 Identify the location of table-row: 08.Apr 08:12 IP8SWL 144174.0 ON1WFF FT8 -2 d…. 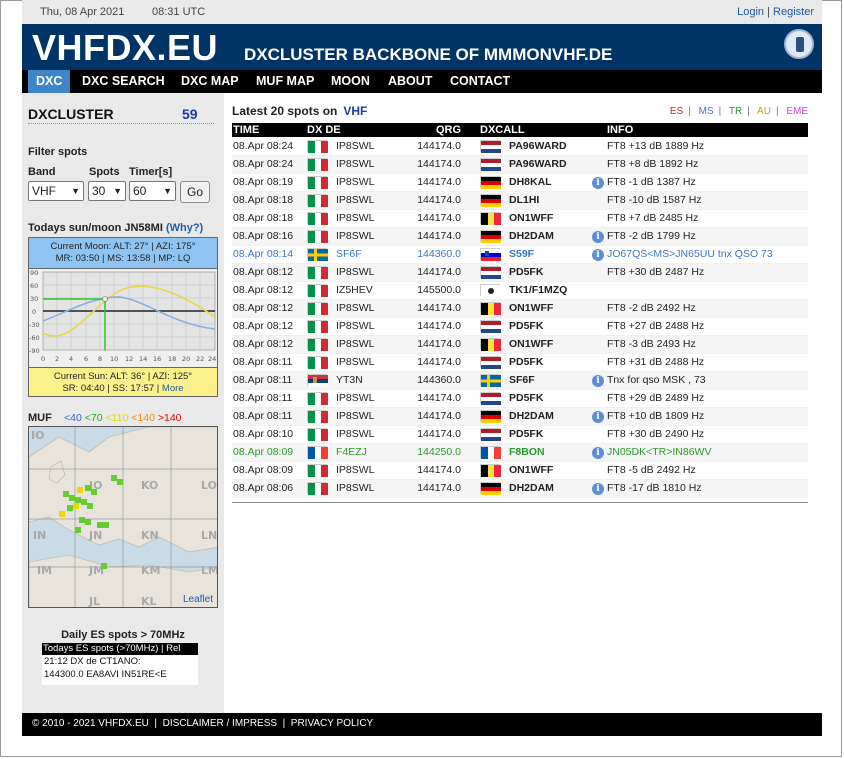
(520, 308).